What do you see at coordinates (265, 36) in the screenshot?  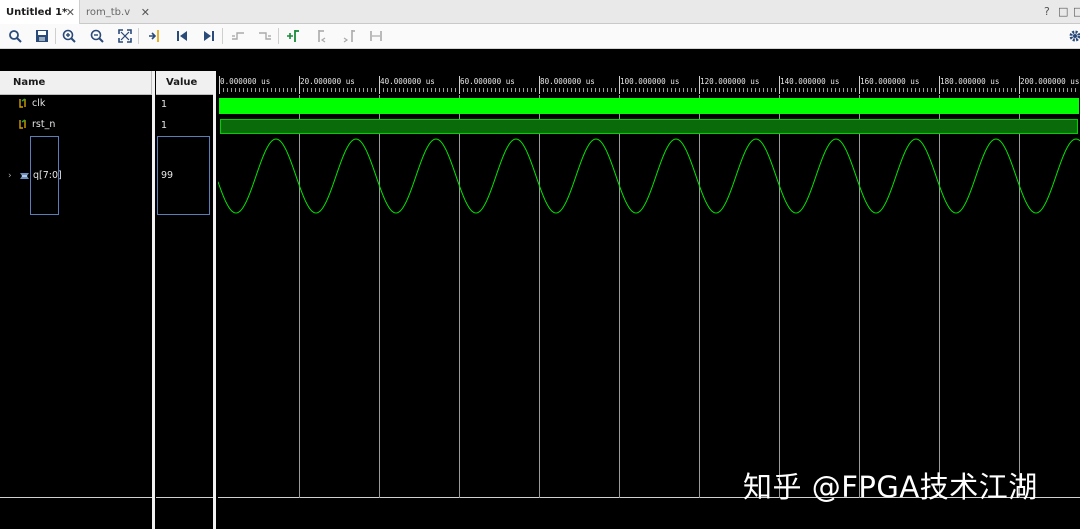 I see `next-transition-icon` at bounding box center [265, 36].